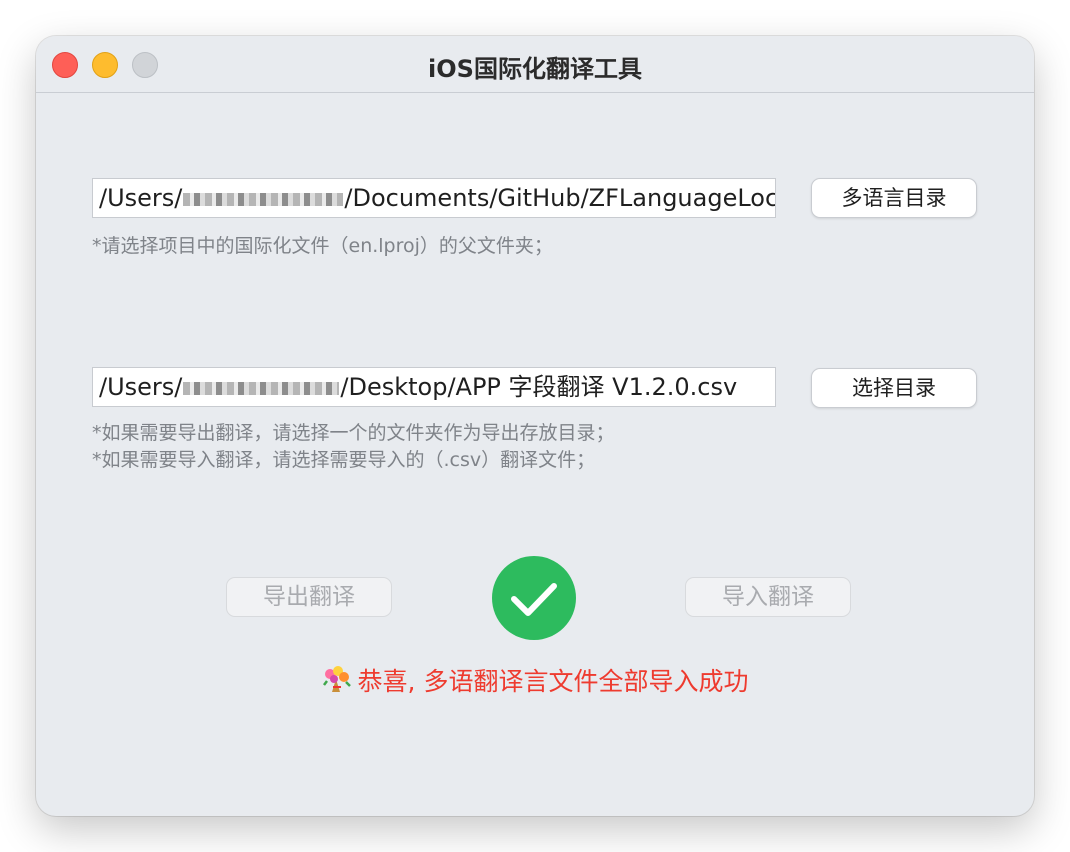 The width and height of the screenshot is (1070, 852). I want to click on status-message: 恭喜, 多语翻译言文件全部导入成功, so click(535, 680).